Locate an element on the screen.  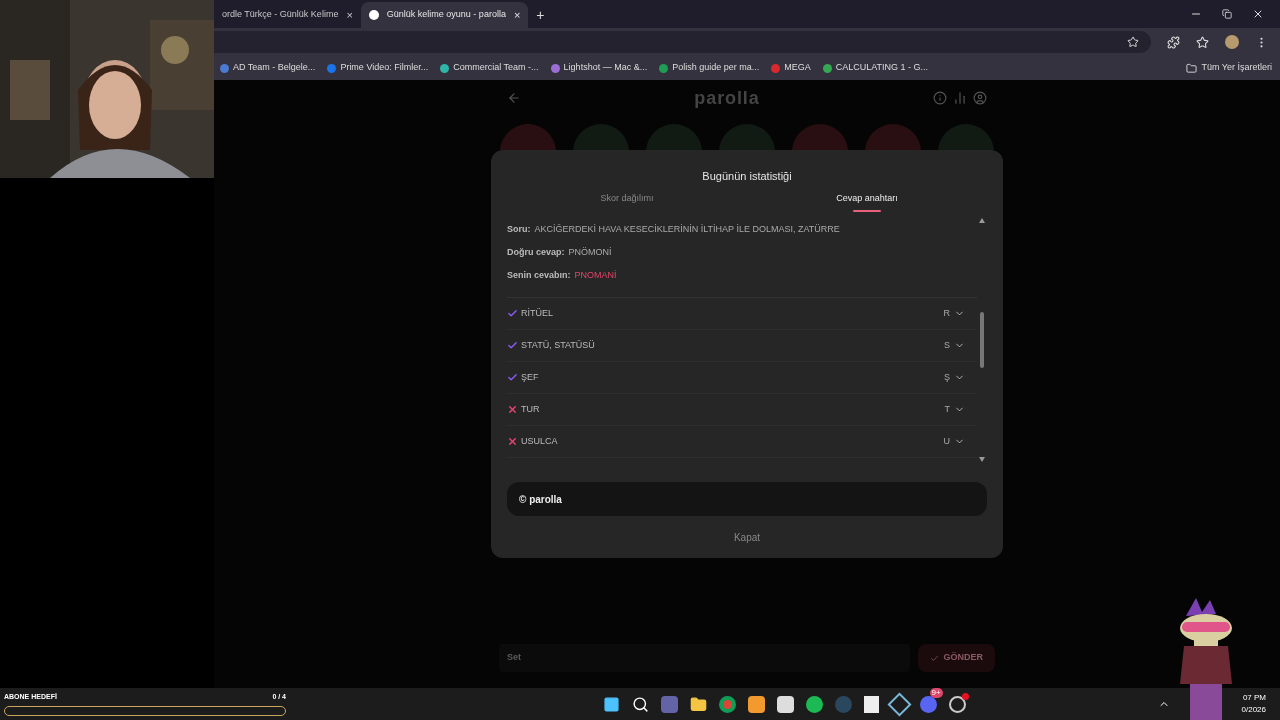
app-logo: parolla is located at coordinates (727, 98).